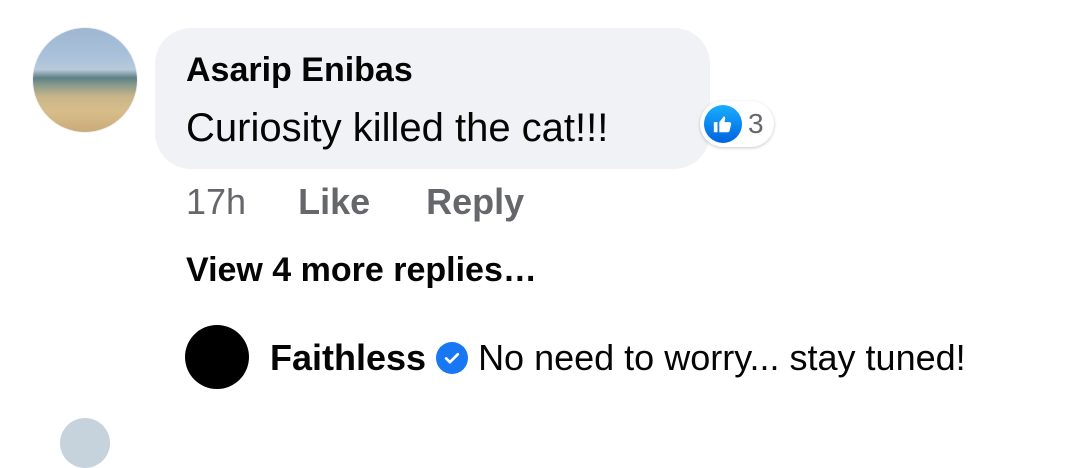 This screenshot has height=468, width=1080. What do you see at coordinates (85, 80) in the screenshot?
I see `comment-author-avatar` at bounding box center [85, 80].